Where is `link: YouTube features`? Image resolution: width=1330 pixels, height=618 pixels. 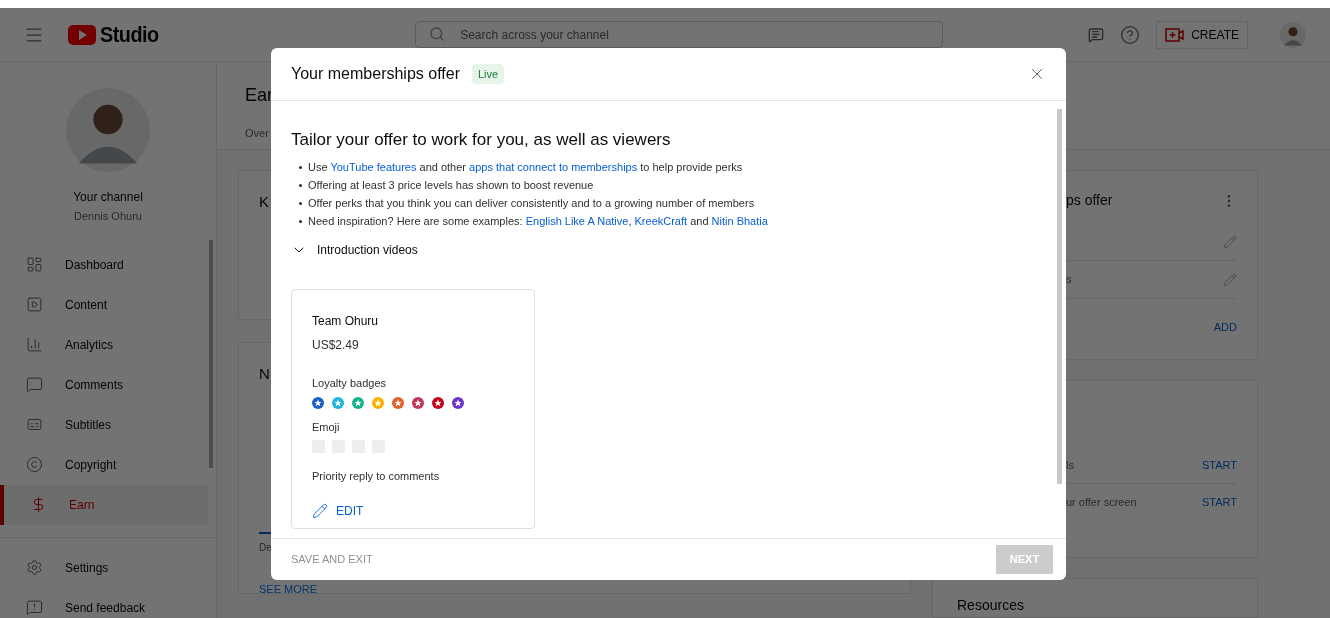 link: YouTube features is located at coordinates (373, 167).